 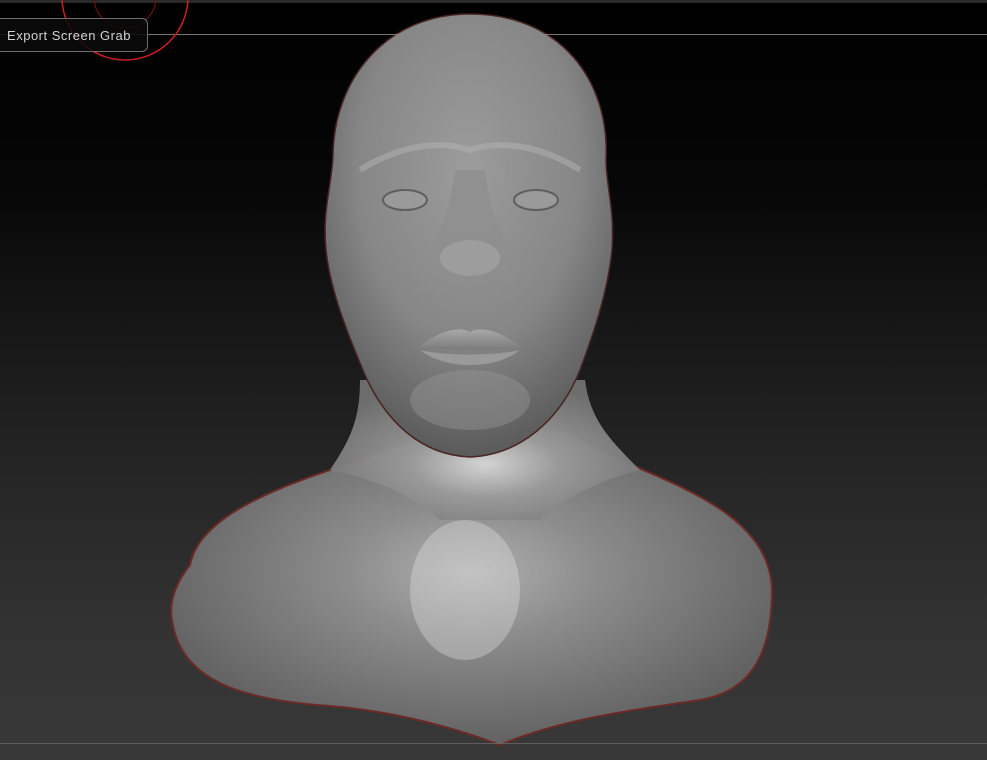 I want to click on nose-tip, so click(x=470, y=258).